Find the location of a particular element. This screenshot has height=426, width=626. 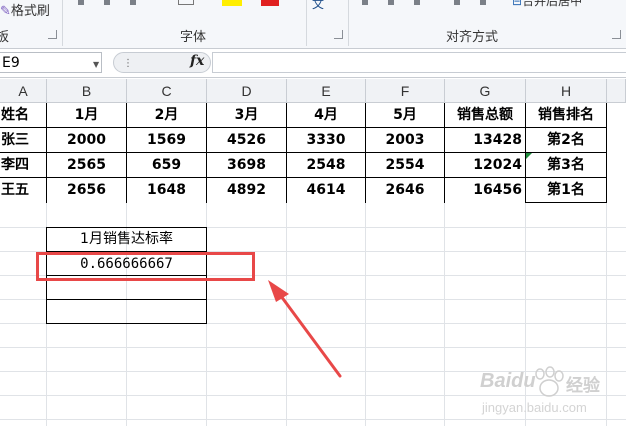

watermark-brand: Baidu is located at coordinates (508, 381).